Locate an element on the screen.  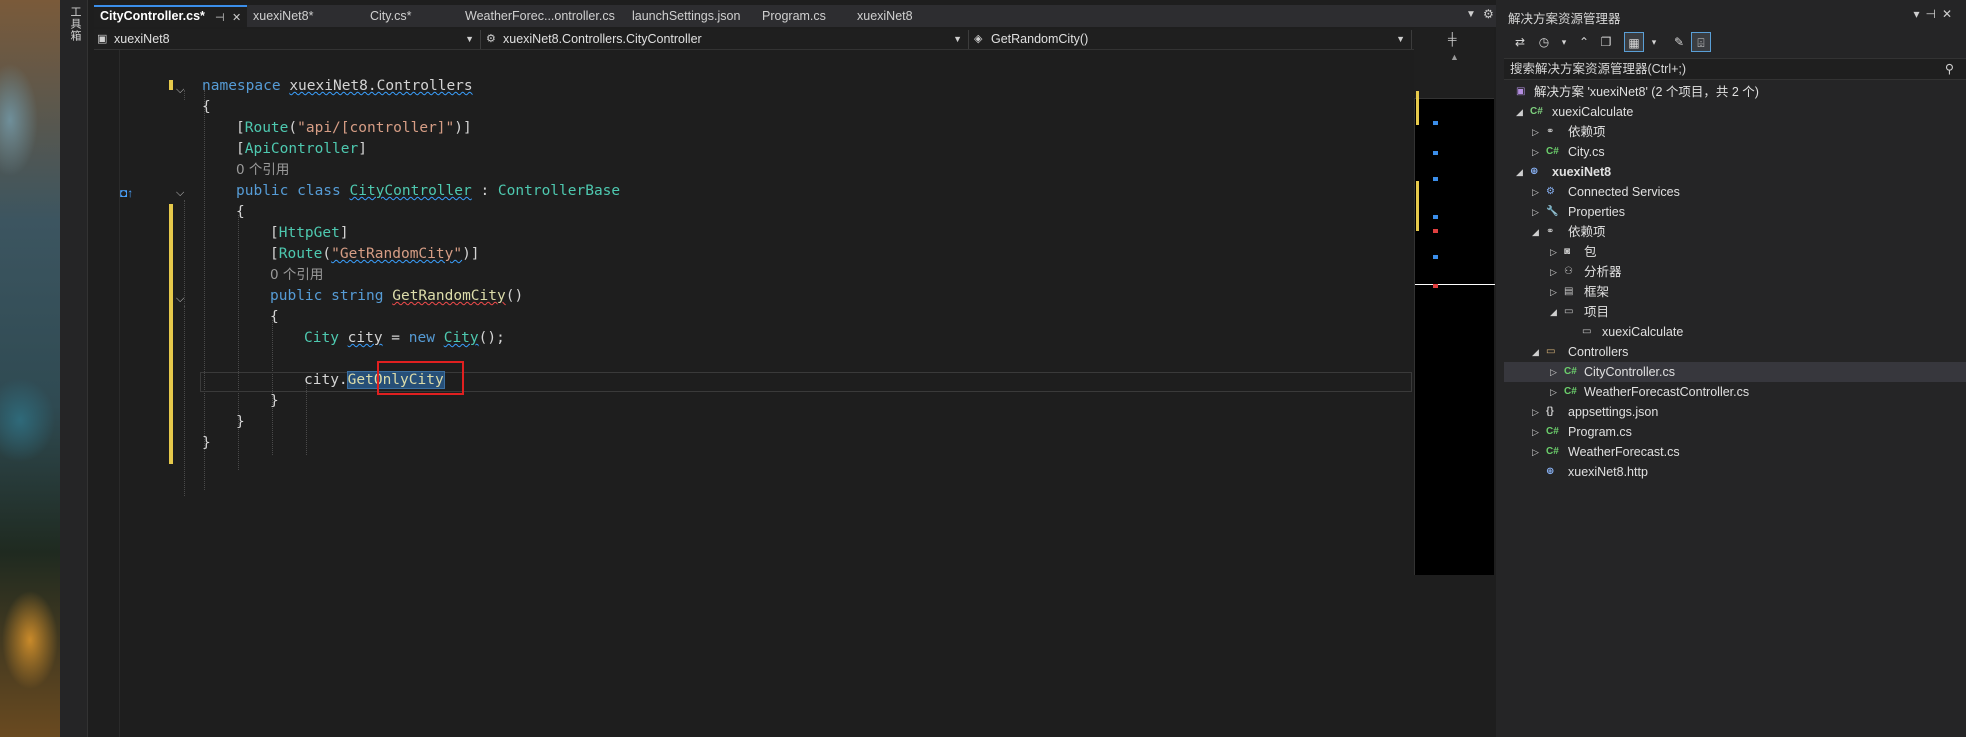
code-line-apicontroller: [ApiController] is located at coordinates (301, 149).